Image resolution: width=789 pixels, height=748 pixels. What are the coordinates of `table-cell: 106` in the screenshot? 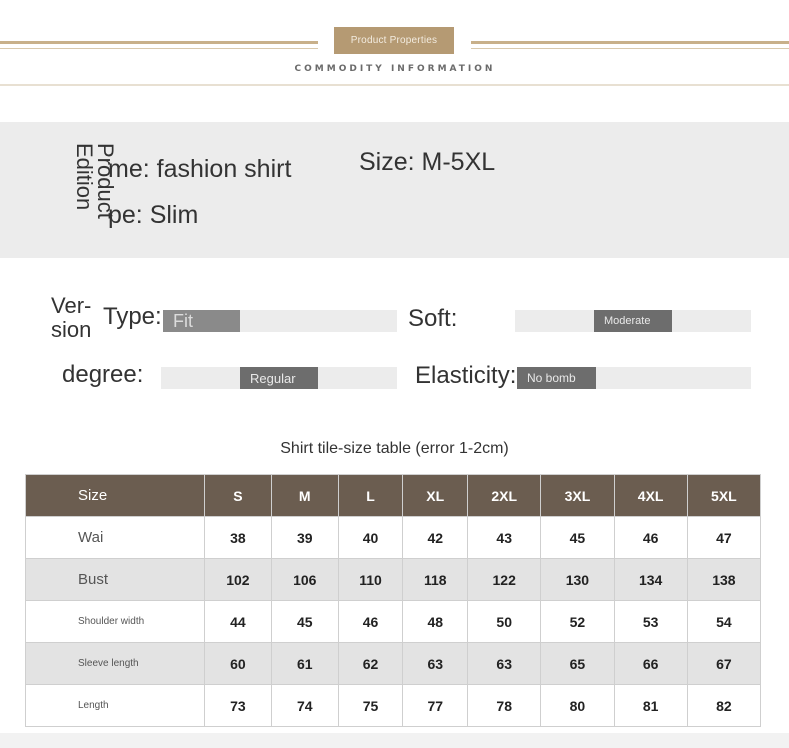 It's located at (304, 579).